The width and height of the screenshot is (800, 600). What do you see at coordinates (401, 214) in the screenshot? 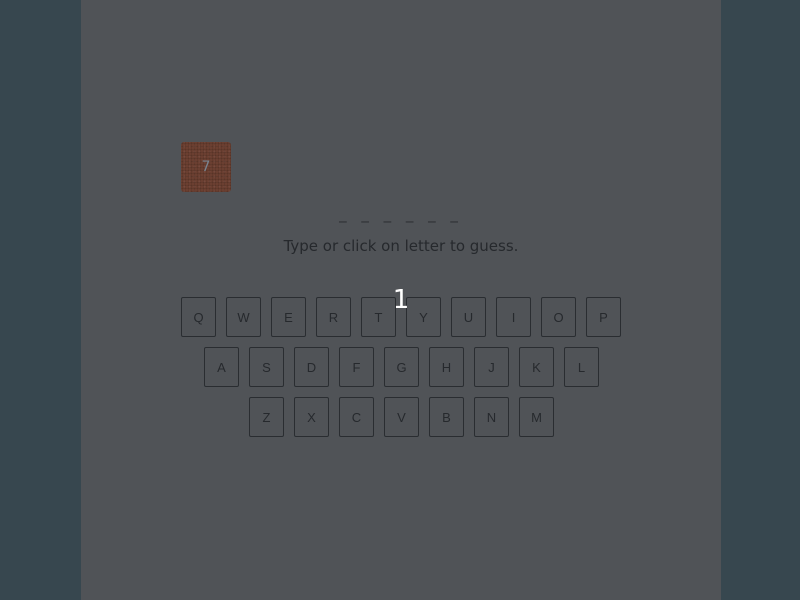
I see `word-blanks: _ _ _ _ _ _` at bounding box center [401, 214].